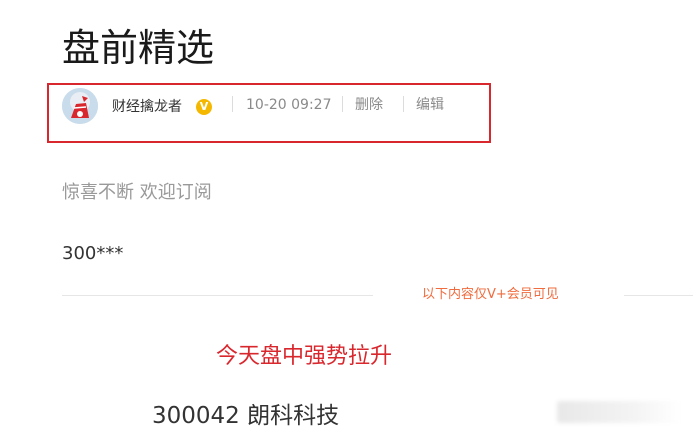 Image resolution: width=693 pixels, height=435 pixels. I want to click on verified-badge-icon: V, so click(204, 107).